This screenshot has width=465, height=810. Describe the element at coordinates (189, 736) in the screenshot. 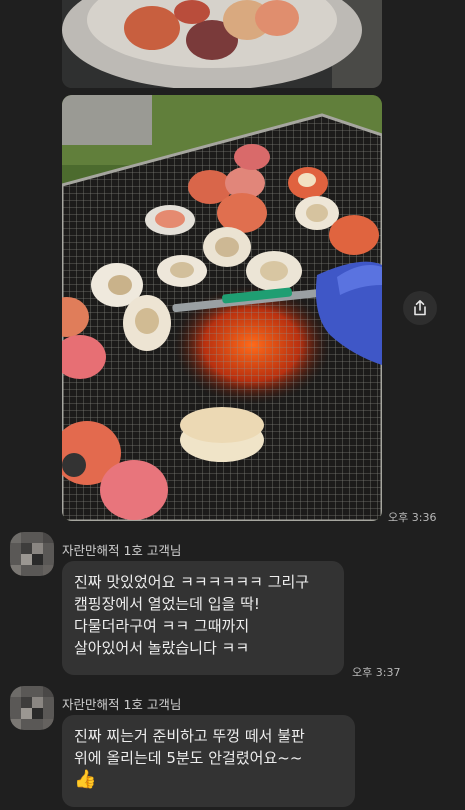

I see `message-text-line: 진짜 찌는거 준비하고 뚜껑 떼서 불판` at that location.